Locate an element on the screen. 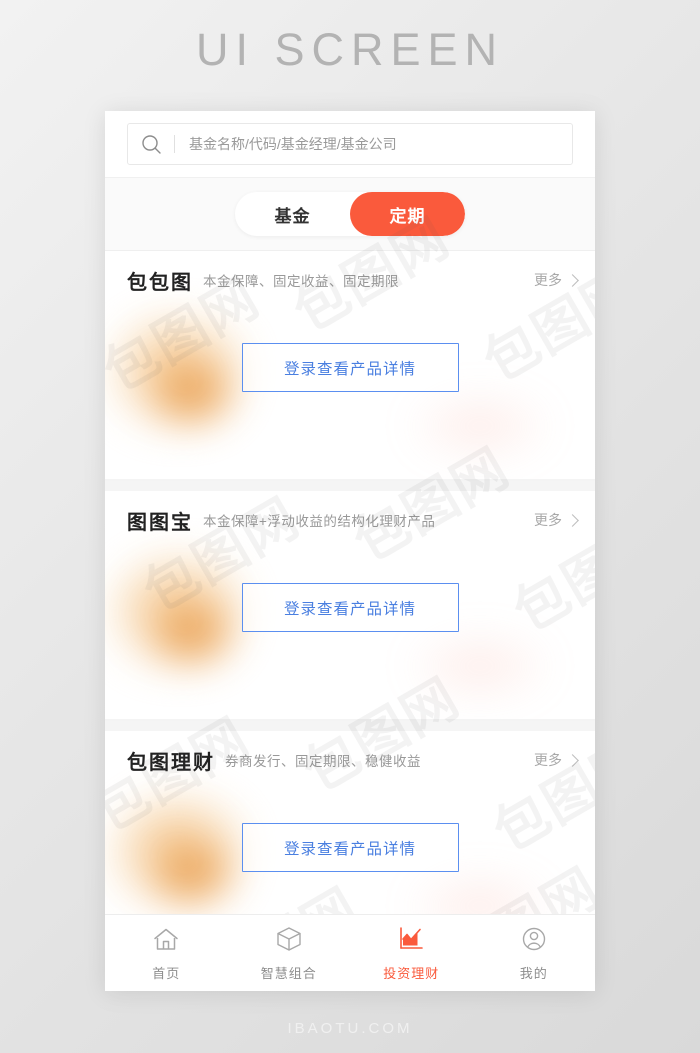  cube-icon is located at coordinates (289, 941).